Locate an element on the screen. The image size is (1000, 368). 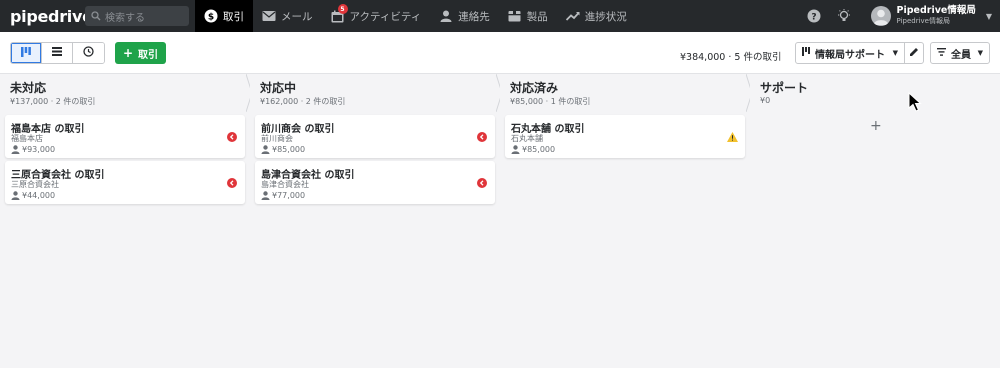
search-placeholder: 検索する is located at coordinates (125, 18).